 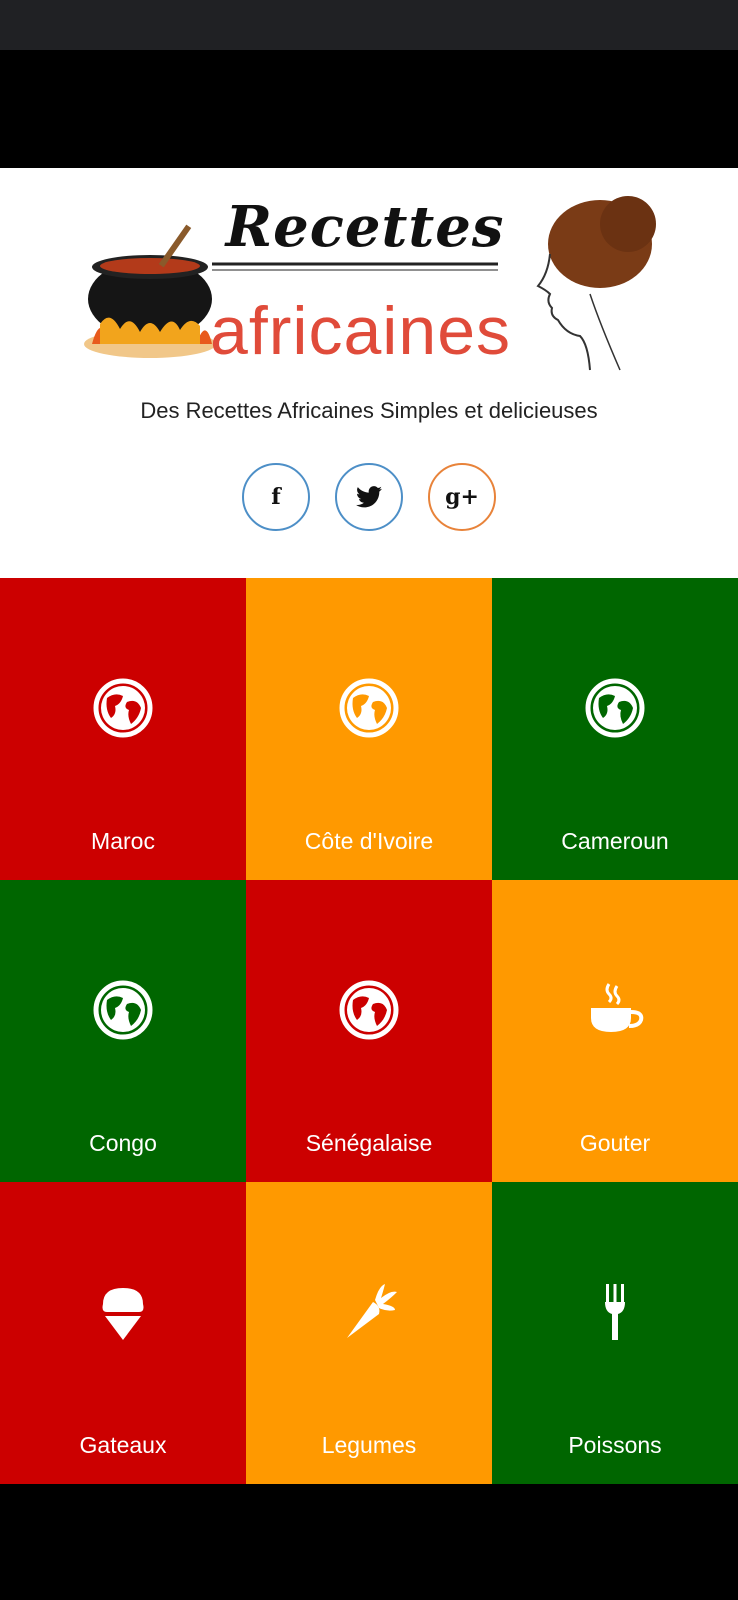 What do you see at coordinates (123, 1143) in the screenshot?
I see `category-label: Congo` at bounding box center [123, 1143].